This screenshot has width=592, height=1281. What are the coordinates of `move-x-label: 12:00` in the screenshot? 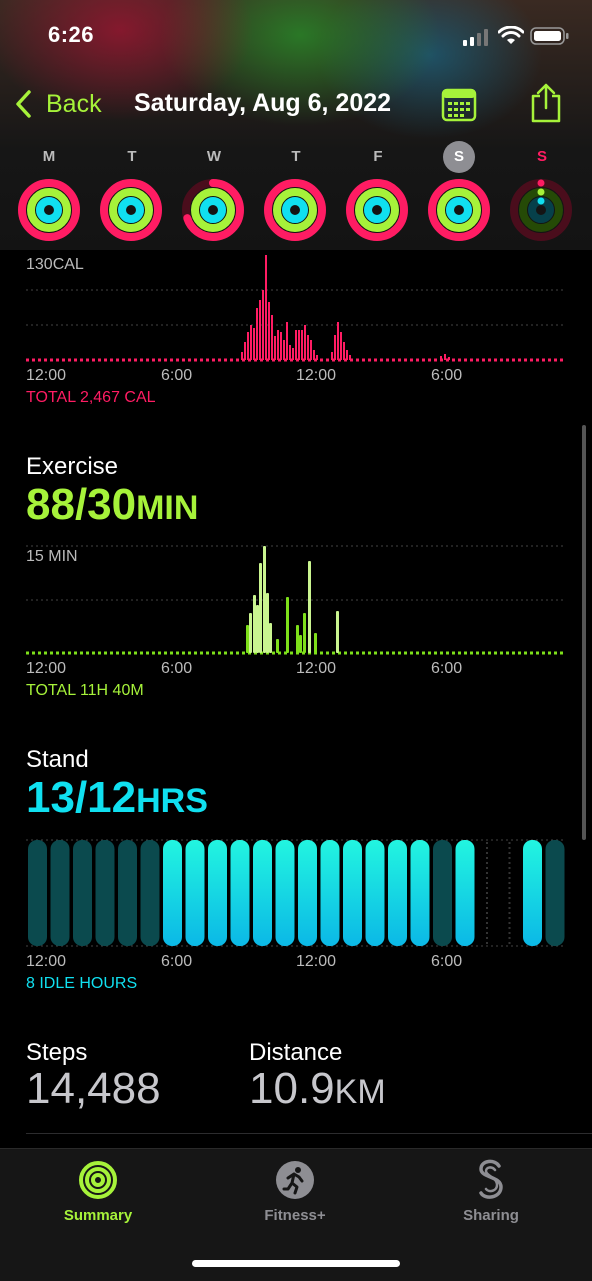 It's located at (316, 375).